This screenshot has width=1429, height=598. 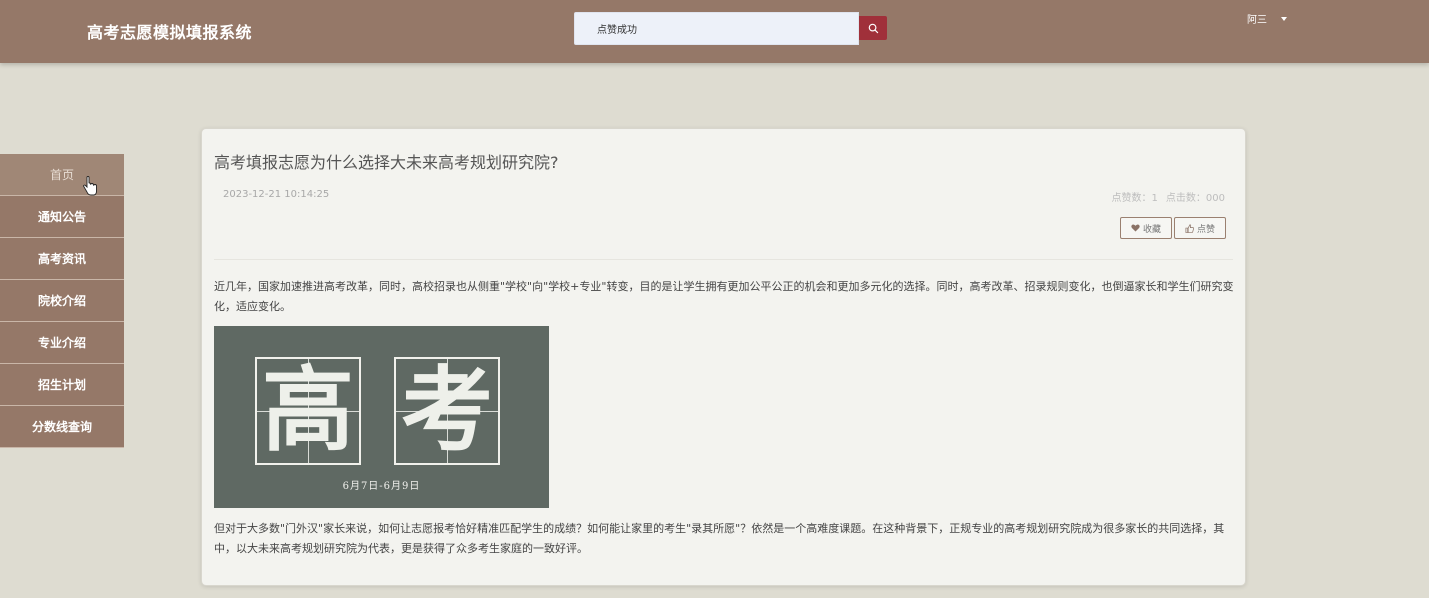 I want to click on favorite-label: 收藏, so click(x=1151, y=229).